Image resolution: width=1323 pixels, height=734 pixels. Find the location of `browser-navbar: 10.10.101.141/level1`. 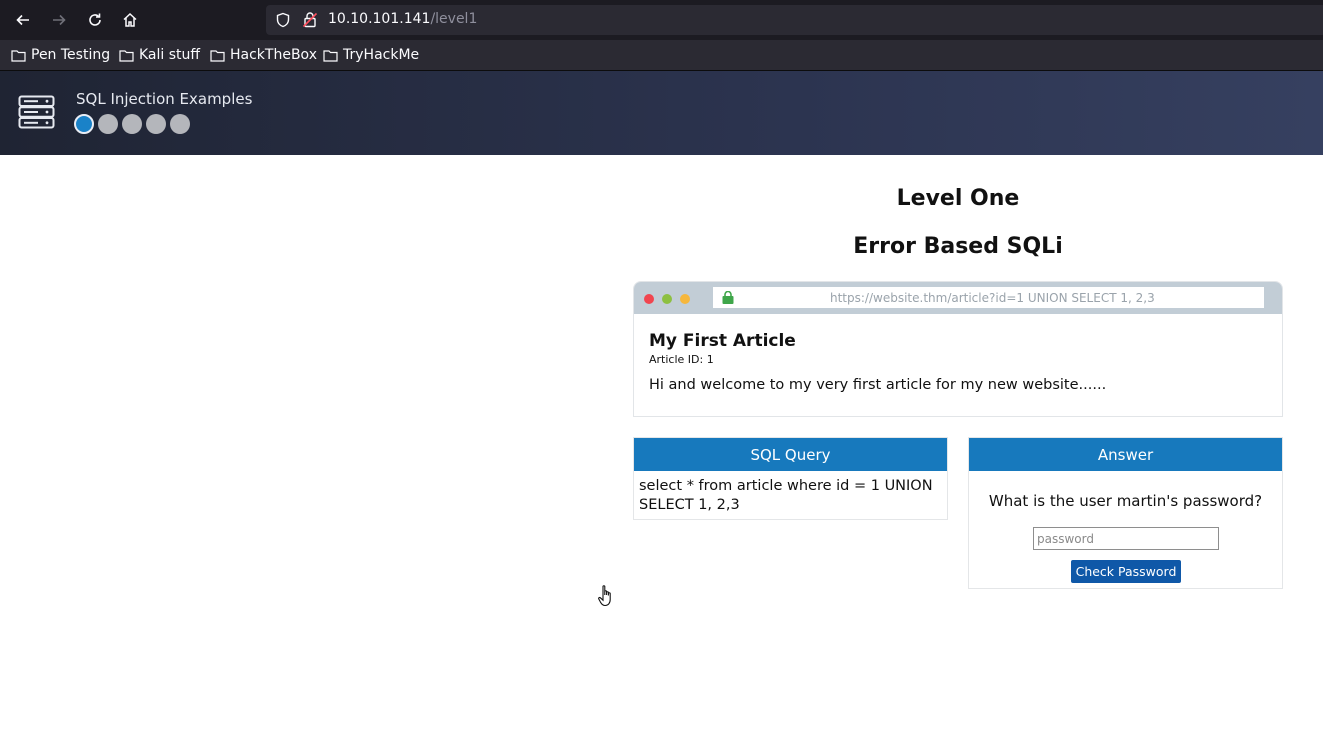

browser-navbar: 10.10.101.141/level1 is located at coordinates (661, 20).